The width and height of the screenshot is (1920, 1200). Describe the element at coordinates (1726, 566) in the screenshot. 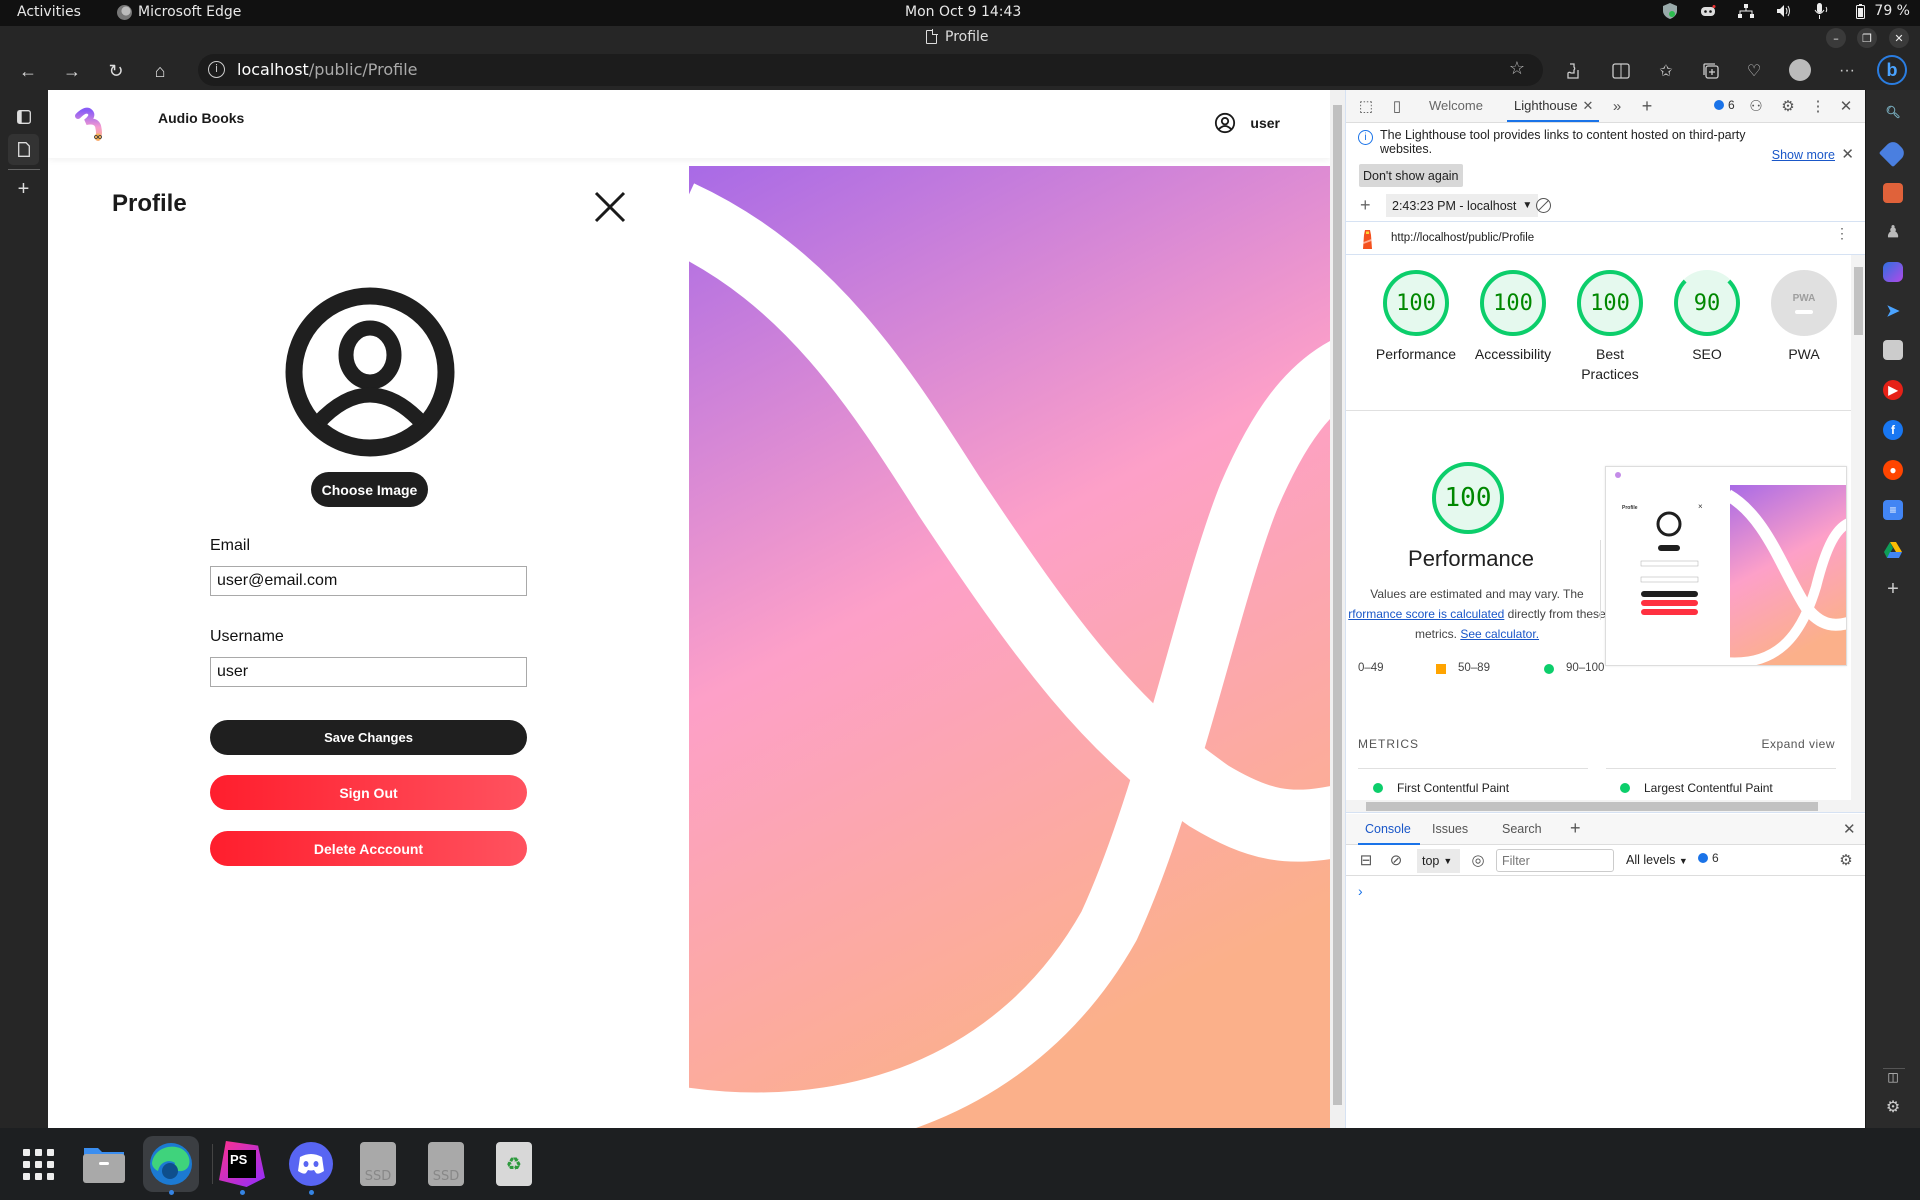

I see `page-screenshot-thumbnail: × Profile` at that location.